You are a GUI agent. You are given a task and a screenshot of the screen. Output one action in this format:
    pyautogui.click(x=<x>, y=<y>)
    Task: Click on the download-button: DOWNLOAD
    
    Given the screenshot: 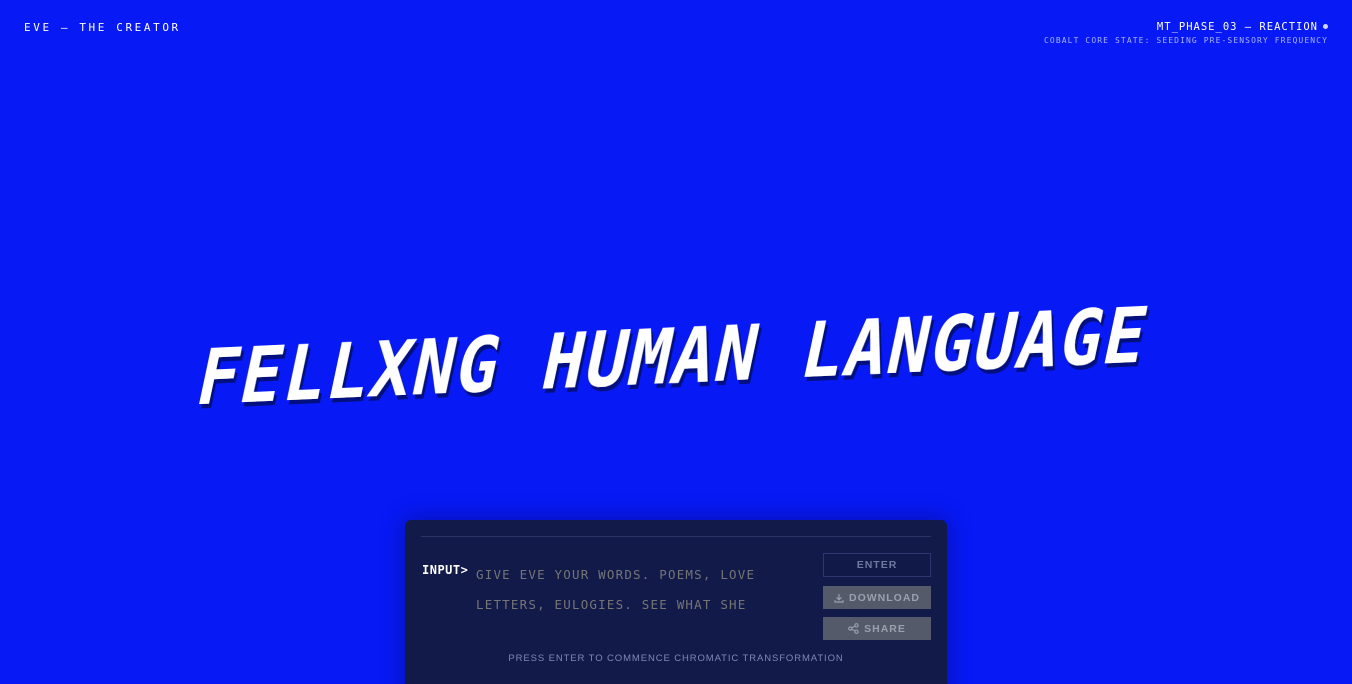 What is the action you would take?
    pyautogui.click(x=877, y=597)
    